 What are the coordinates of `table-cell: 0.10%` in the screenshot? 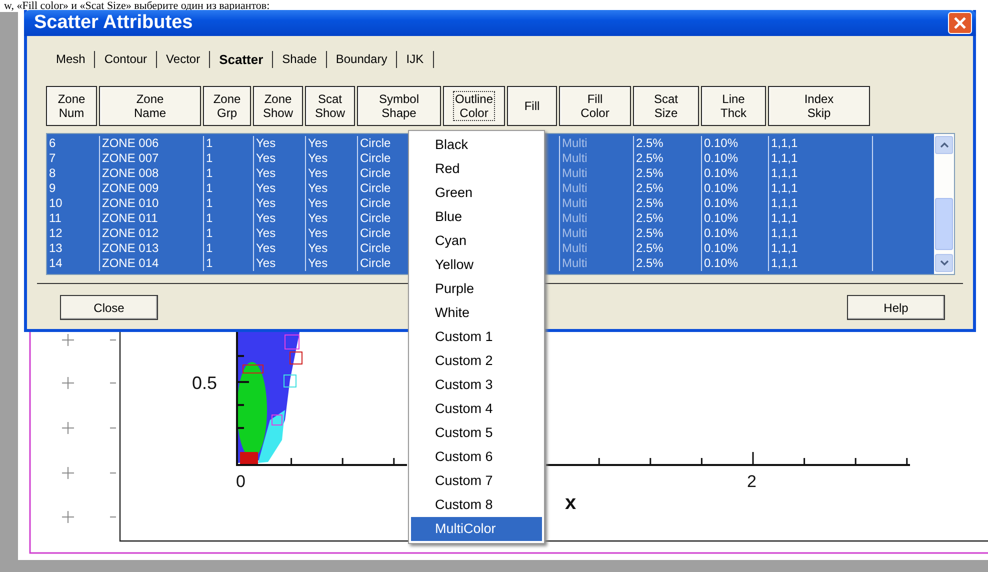 It's located at (735, 263).